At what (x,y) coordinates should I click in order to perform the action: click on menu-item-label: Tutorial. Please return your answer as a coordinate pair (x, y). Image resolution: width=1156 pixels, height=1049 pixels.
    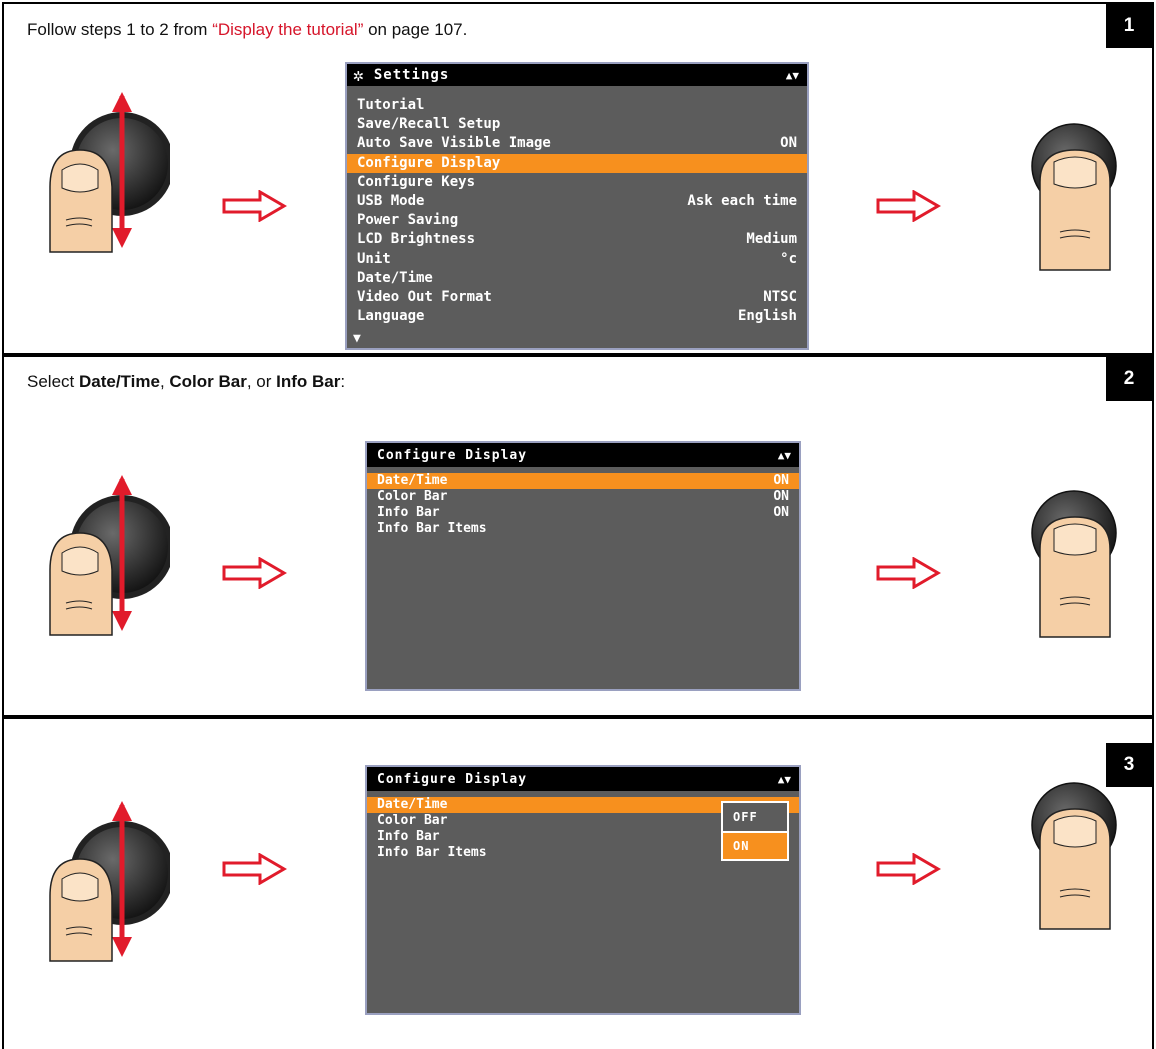
    Looking at the image, I should click on (391, 105).